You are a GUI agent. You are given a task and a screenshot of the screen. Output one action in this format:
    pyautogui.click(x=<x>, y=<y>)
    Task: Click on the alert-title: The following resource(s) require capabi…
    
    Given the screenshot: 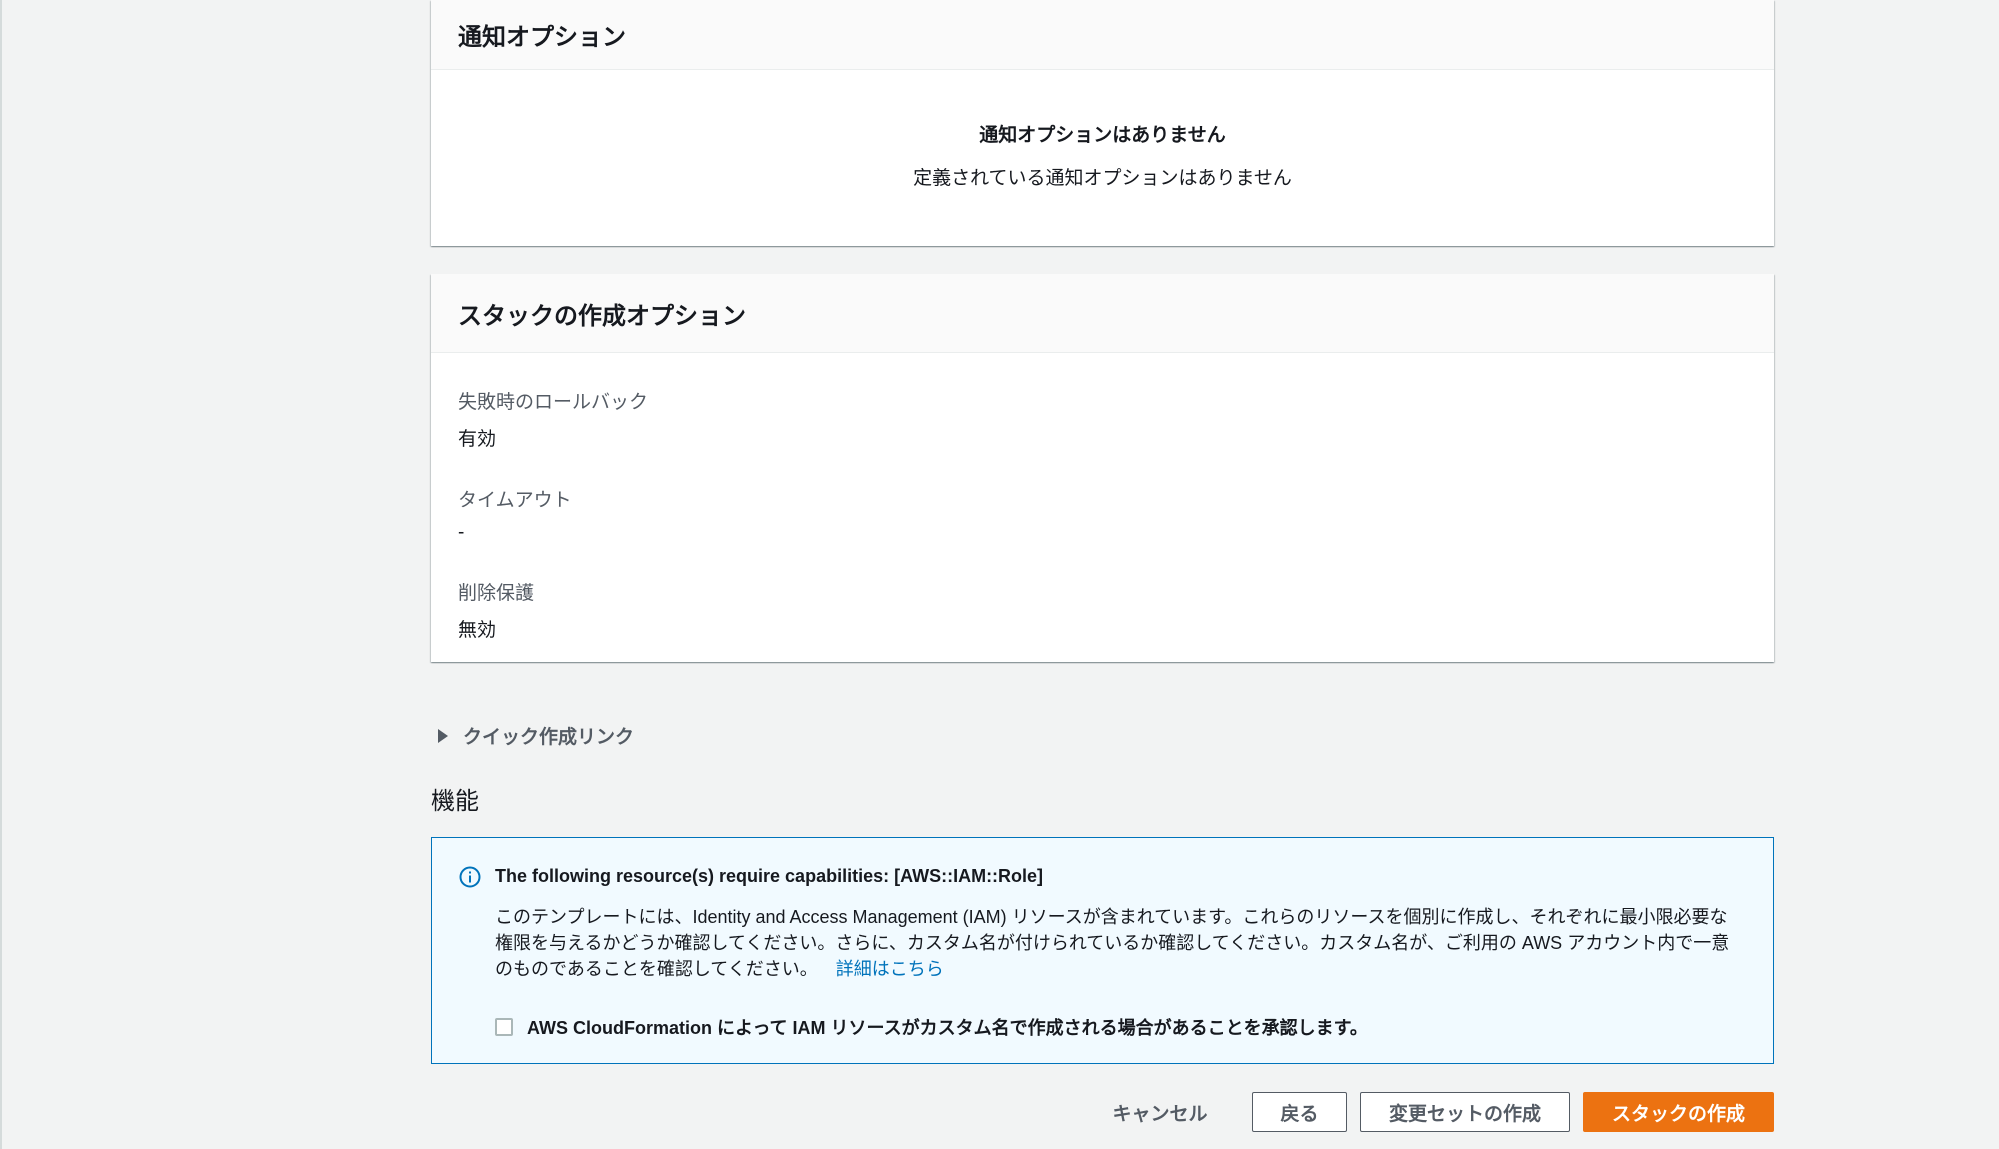 What is the action you would take?
    pyautogui.click(x=769, y=876)
    